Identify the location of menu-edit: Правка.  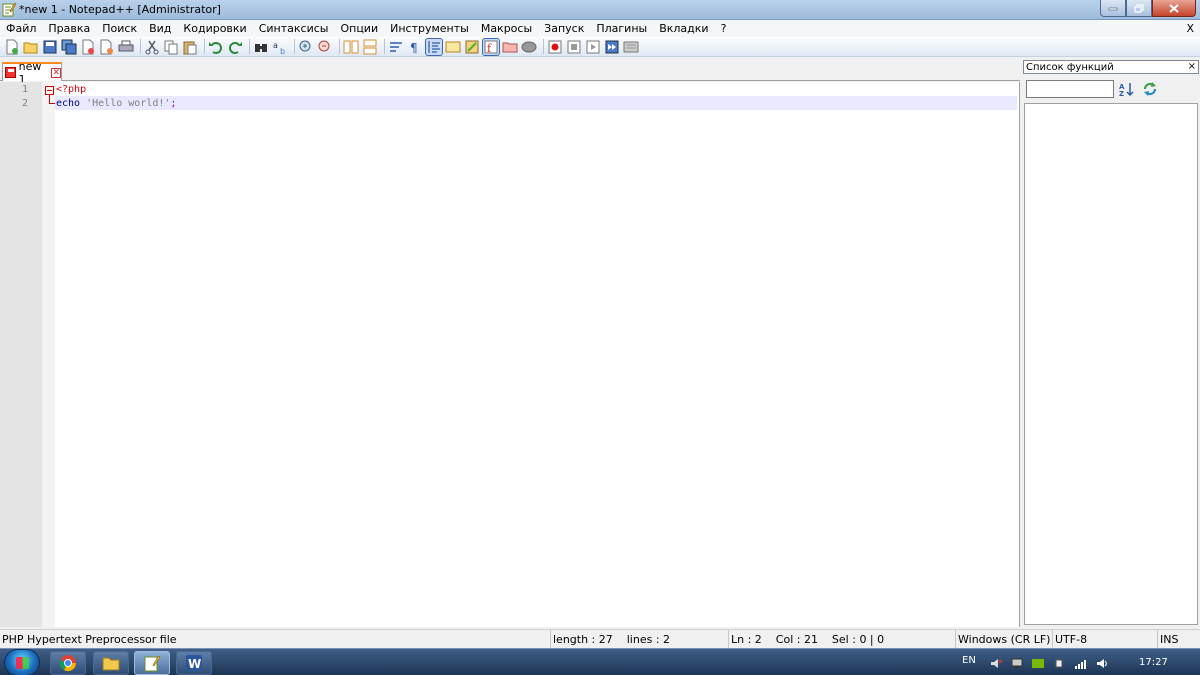
(69, 28).